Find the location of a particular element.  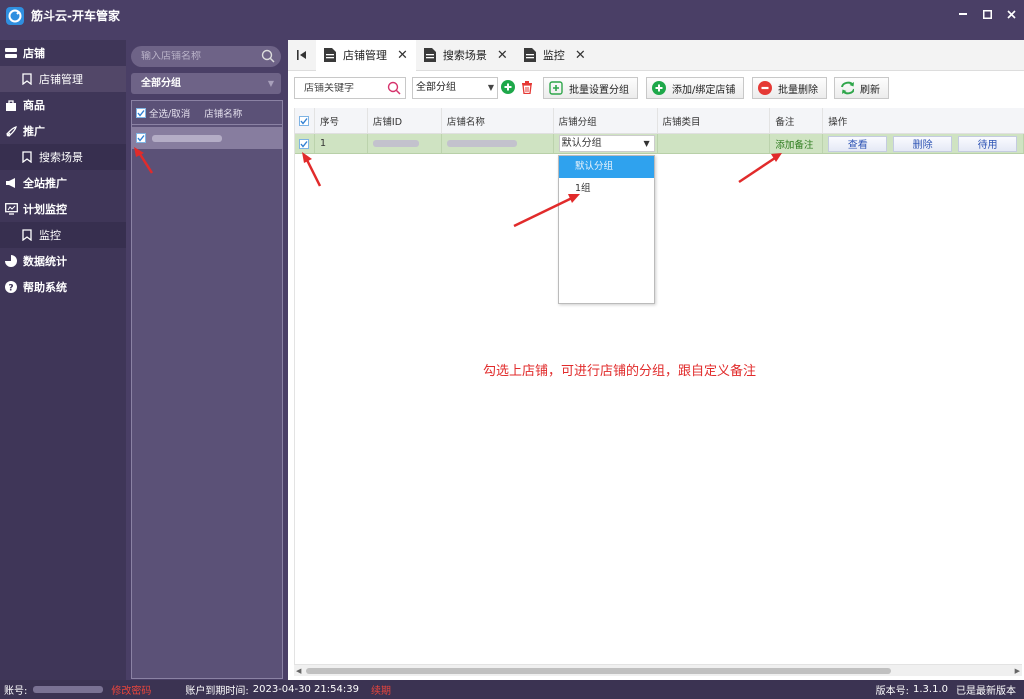

column-header-actions: 操作 is located at coordinates (838, 122).